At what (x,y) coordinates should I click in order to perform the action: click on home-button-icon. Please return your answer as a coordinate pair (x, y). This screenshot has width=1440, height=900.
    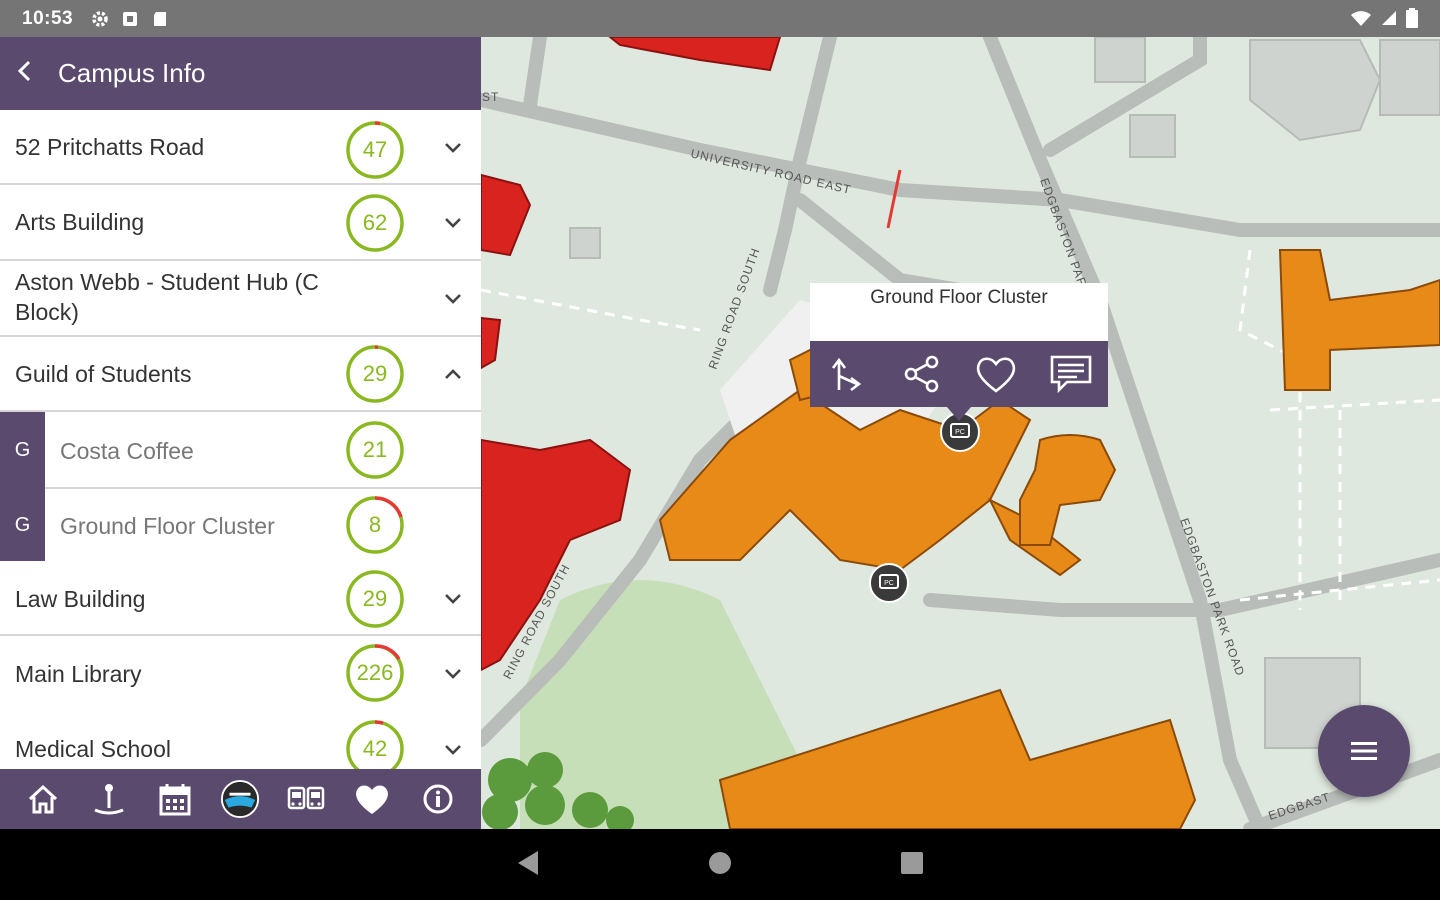
    Looking at the image, I should click on (722, 865).